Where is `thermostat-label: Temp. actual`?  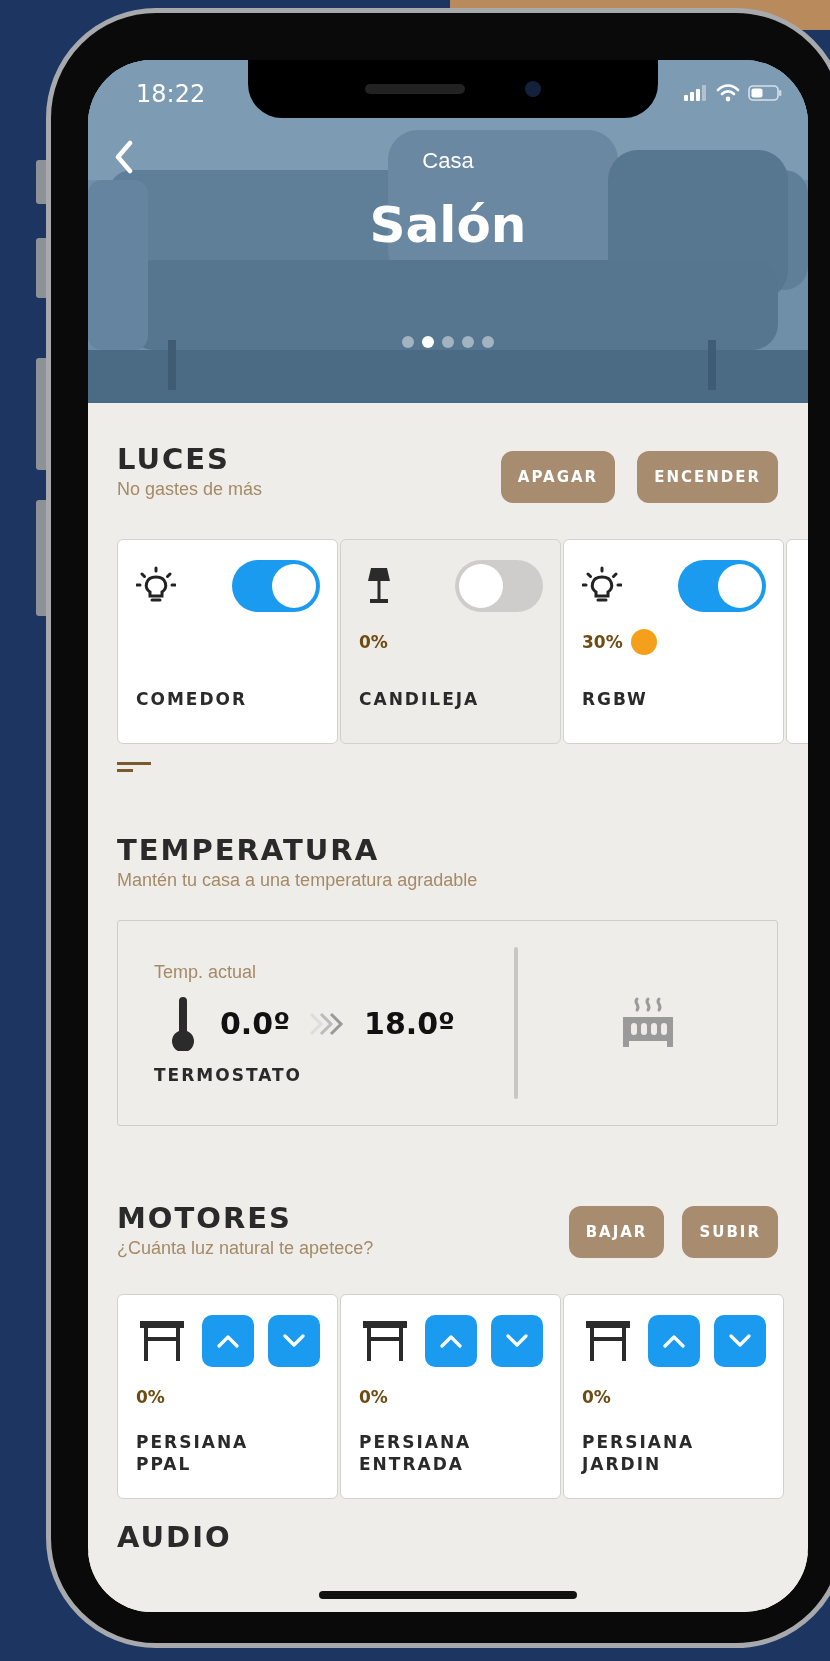 thermostat-label: Temp. actual is located at coordinates (206, 972).